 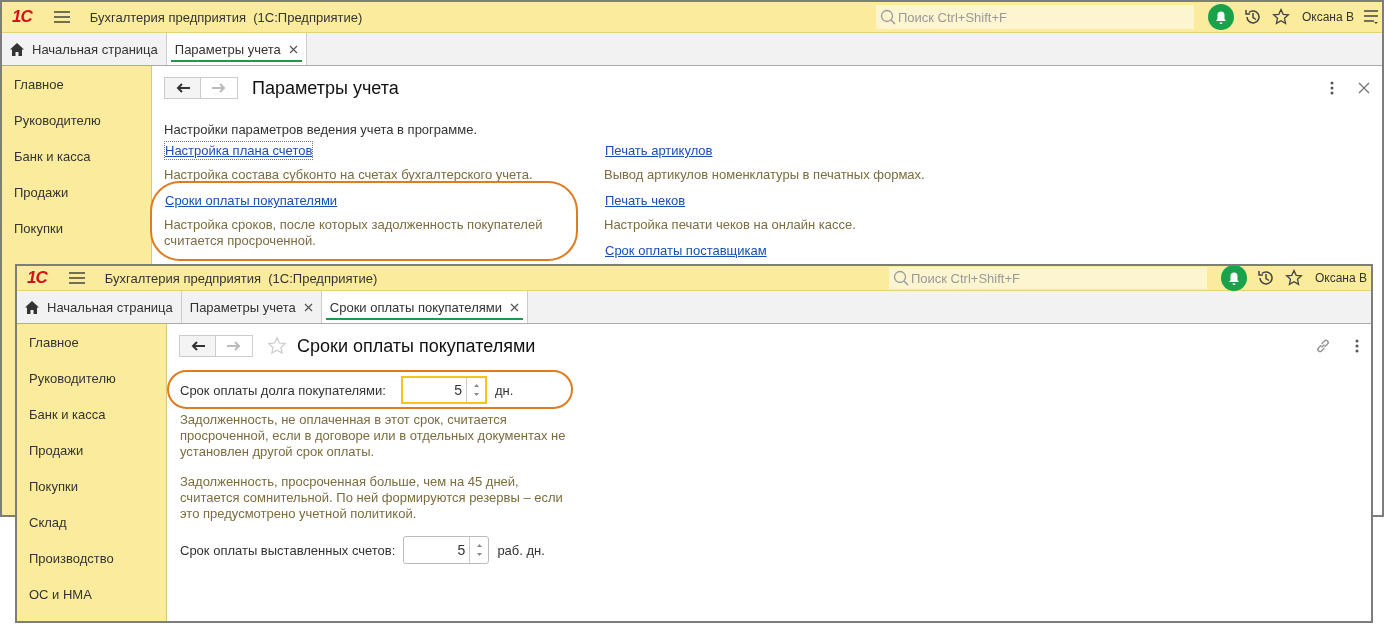 I want to click on tab: Сроки оплаты покупателями, so click(x=424, y=307).